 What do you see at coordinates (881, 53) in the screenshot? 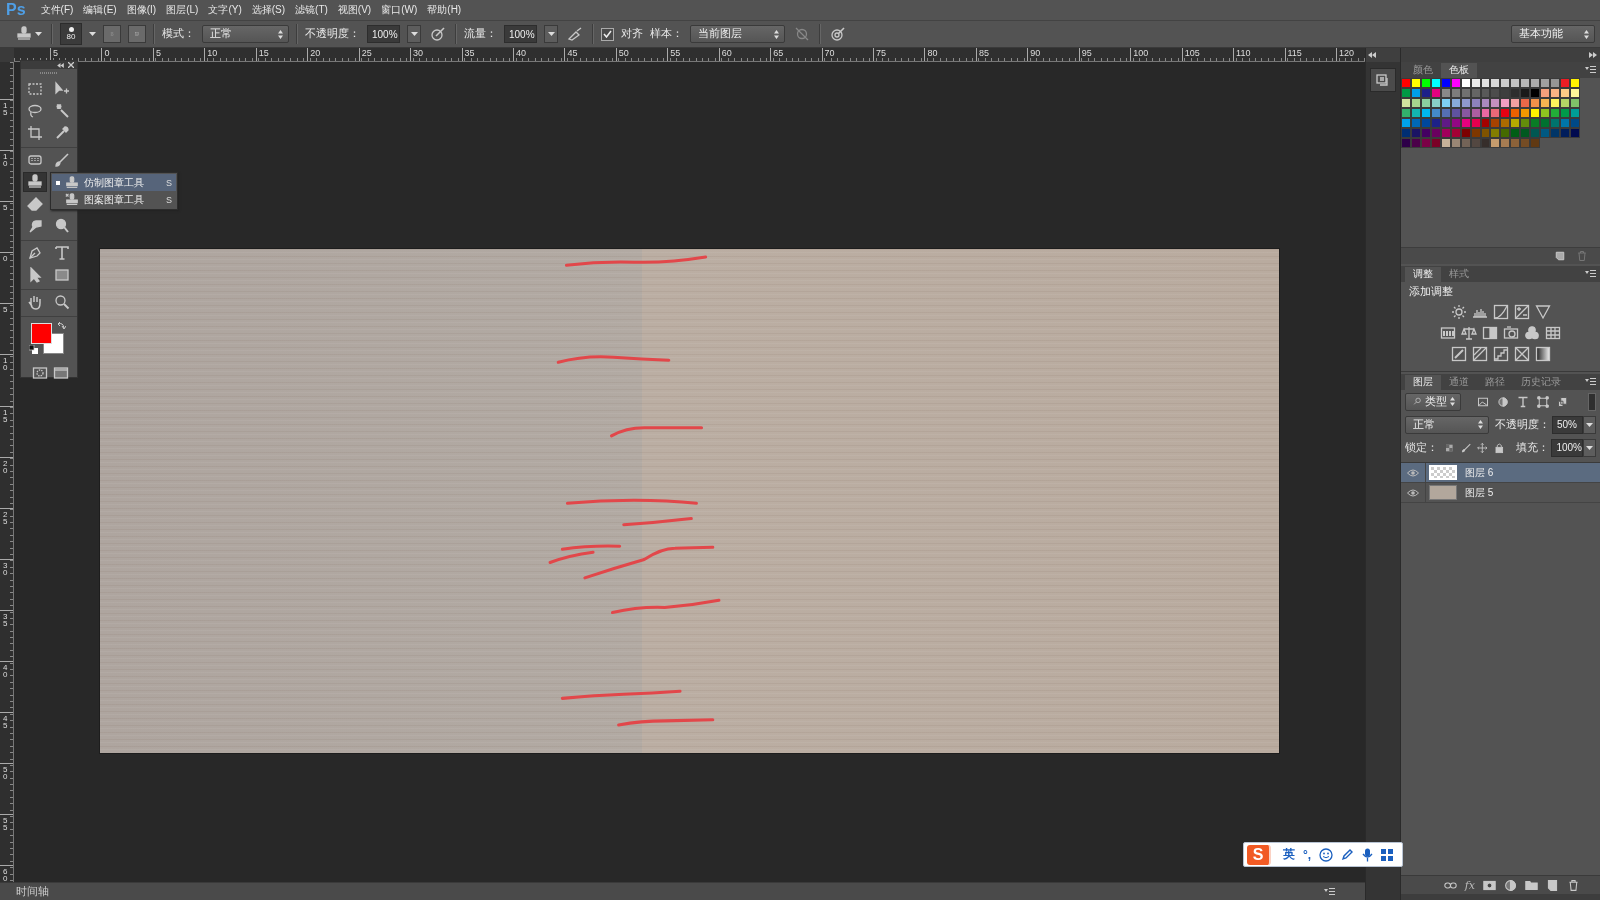
I see `ruler-label: 75` at bounding box center [881, 53].